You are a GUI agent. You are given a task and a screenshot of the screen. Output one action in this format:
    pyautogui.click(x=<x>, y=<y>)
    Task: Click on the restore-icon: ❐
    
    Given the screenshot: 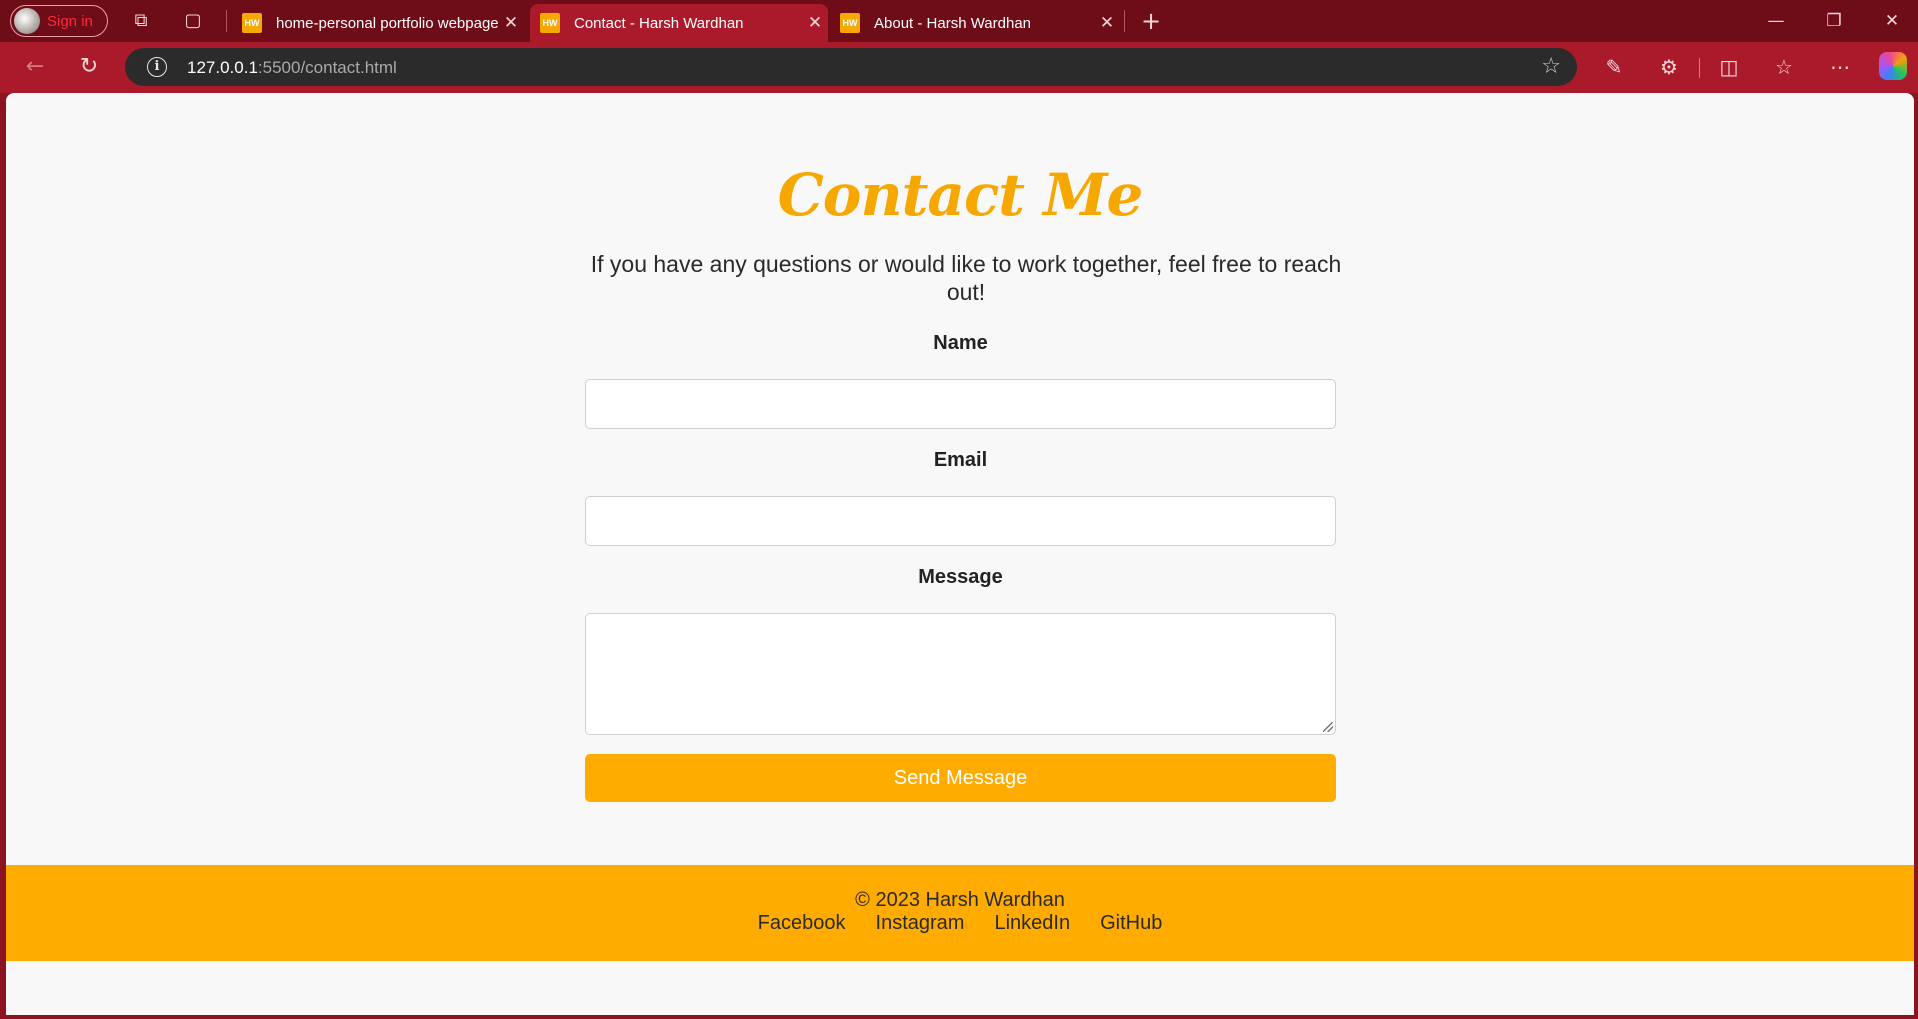 What is the action you would take?
    pyautogui.click(x=1834, y=21)
    